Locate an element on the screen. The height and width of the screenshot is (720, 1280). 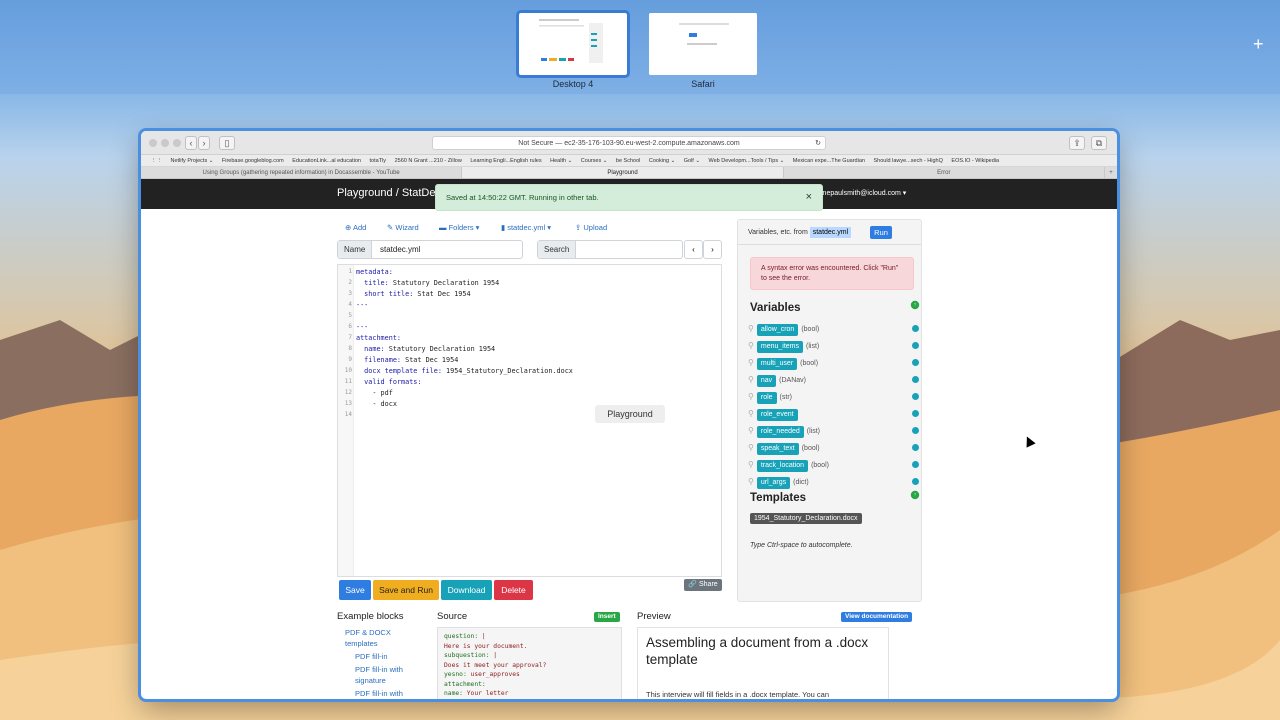
delete-button: Delete is located at coordinates (513, 590).